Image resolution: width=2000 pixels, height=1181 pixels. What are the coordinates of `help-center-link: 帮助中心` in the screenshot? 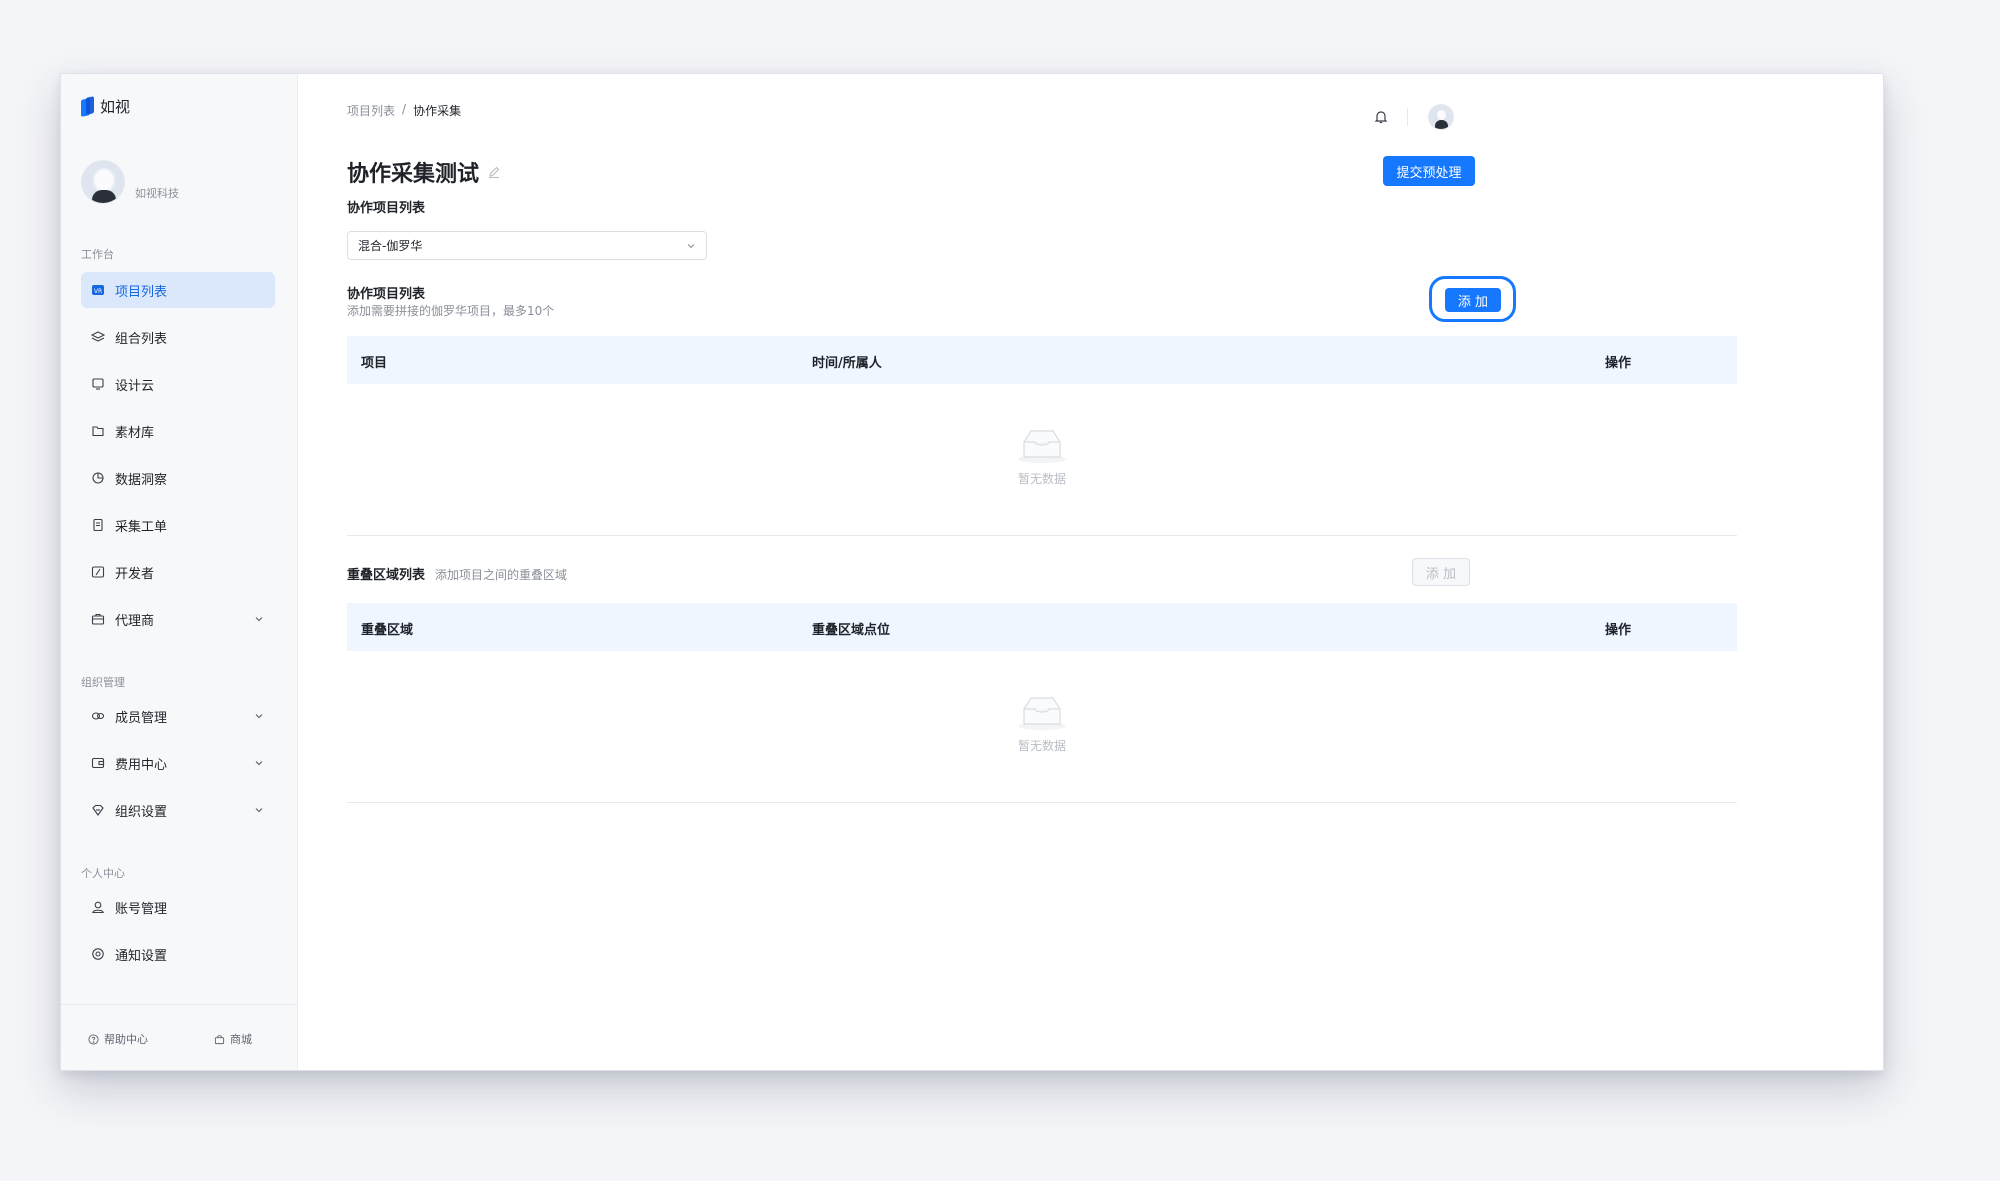 It's located at (118, 1039).